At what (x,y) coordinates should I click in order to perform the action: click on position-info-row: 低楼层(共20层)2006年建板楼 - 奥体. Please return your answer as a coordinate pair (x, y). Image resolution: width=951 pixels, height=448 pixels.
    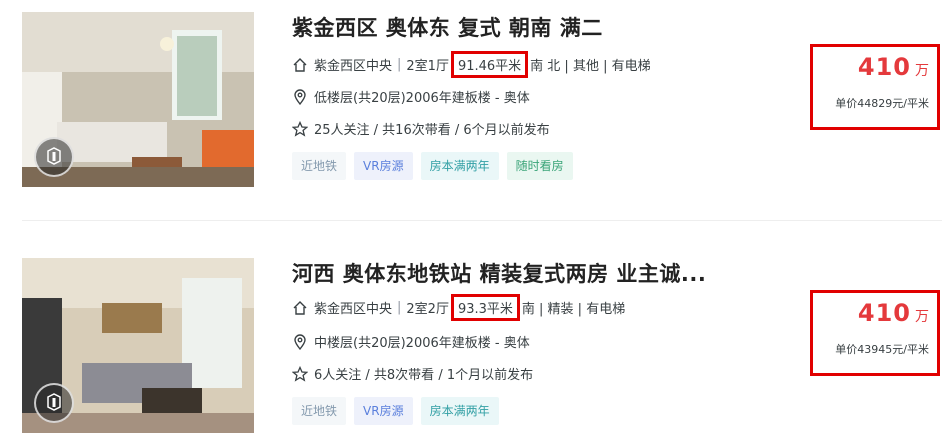
    Looking at the image, I should click on (411, 96).